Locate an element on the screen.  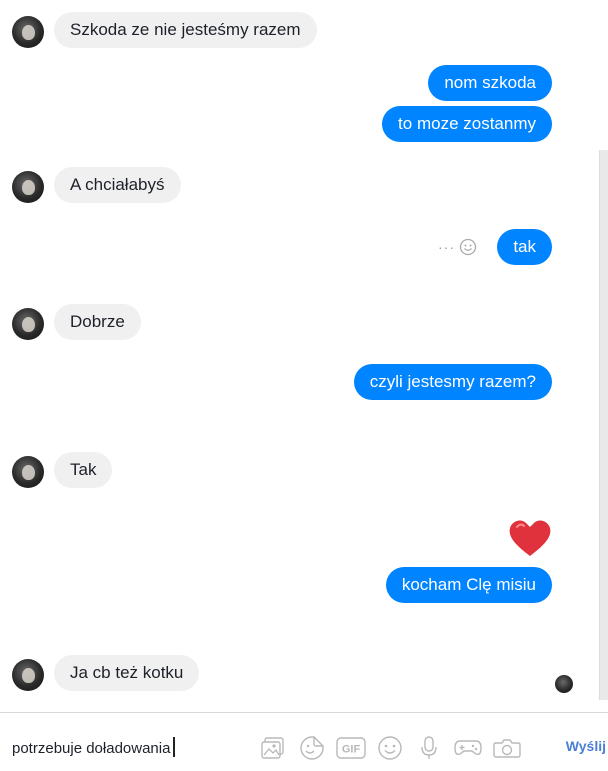
svg-text: GIF is located at coordinates (351, 750).